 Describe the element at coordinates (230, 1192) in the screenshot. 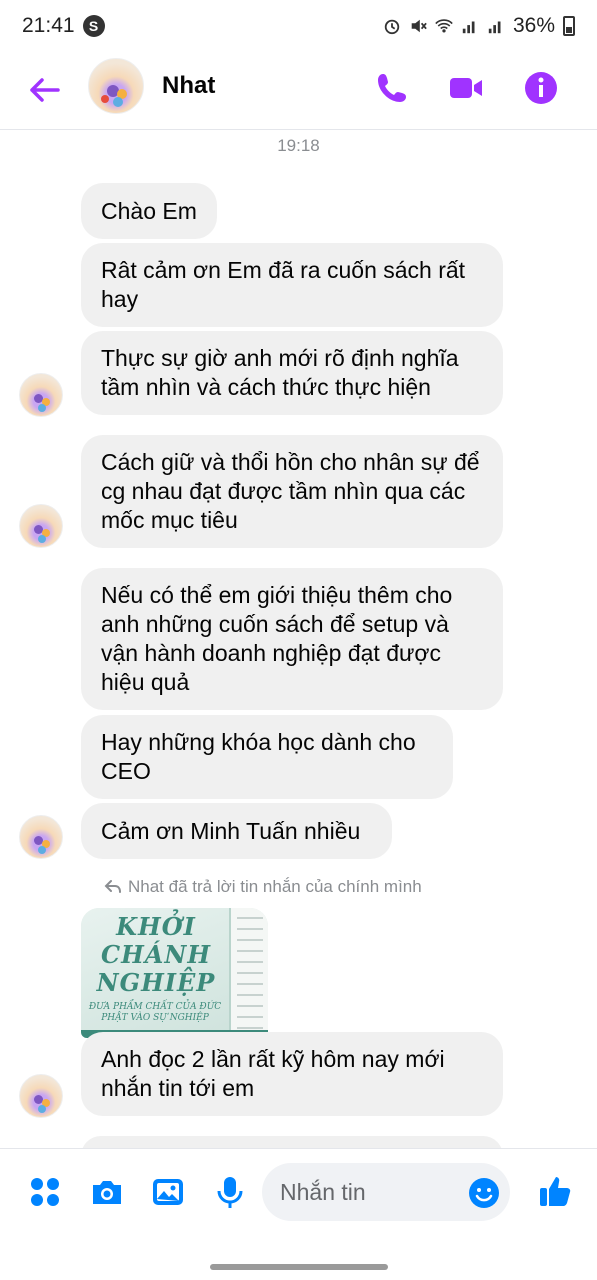

I see `microphone-icon` at that location.